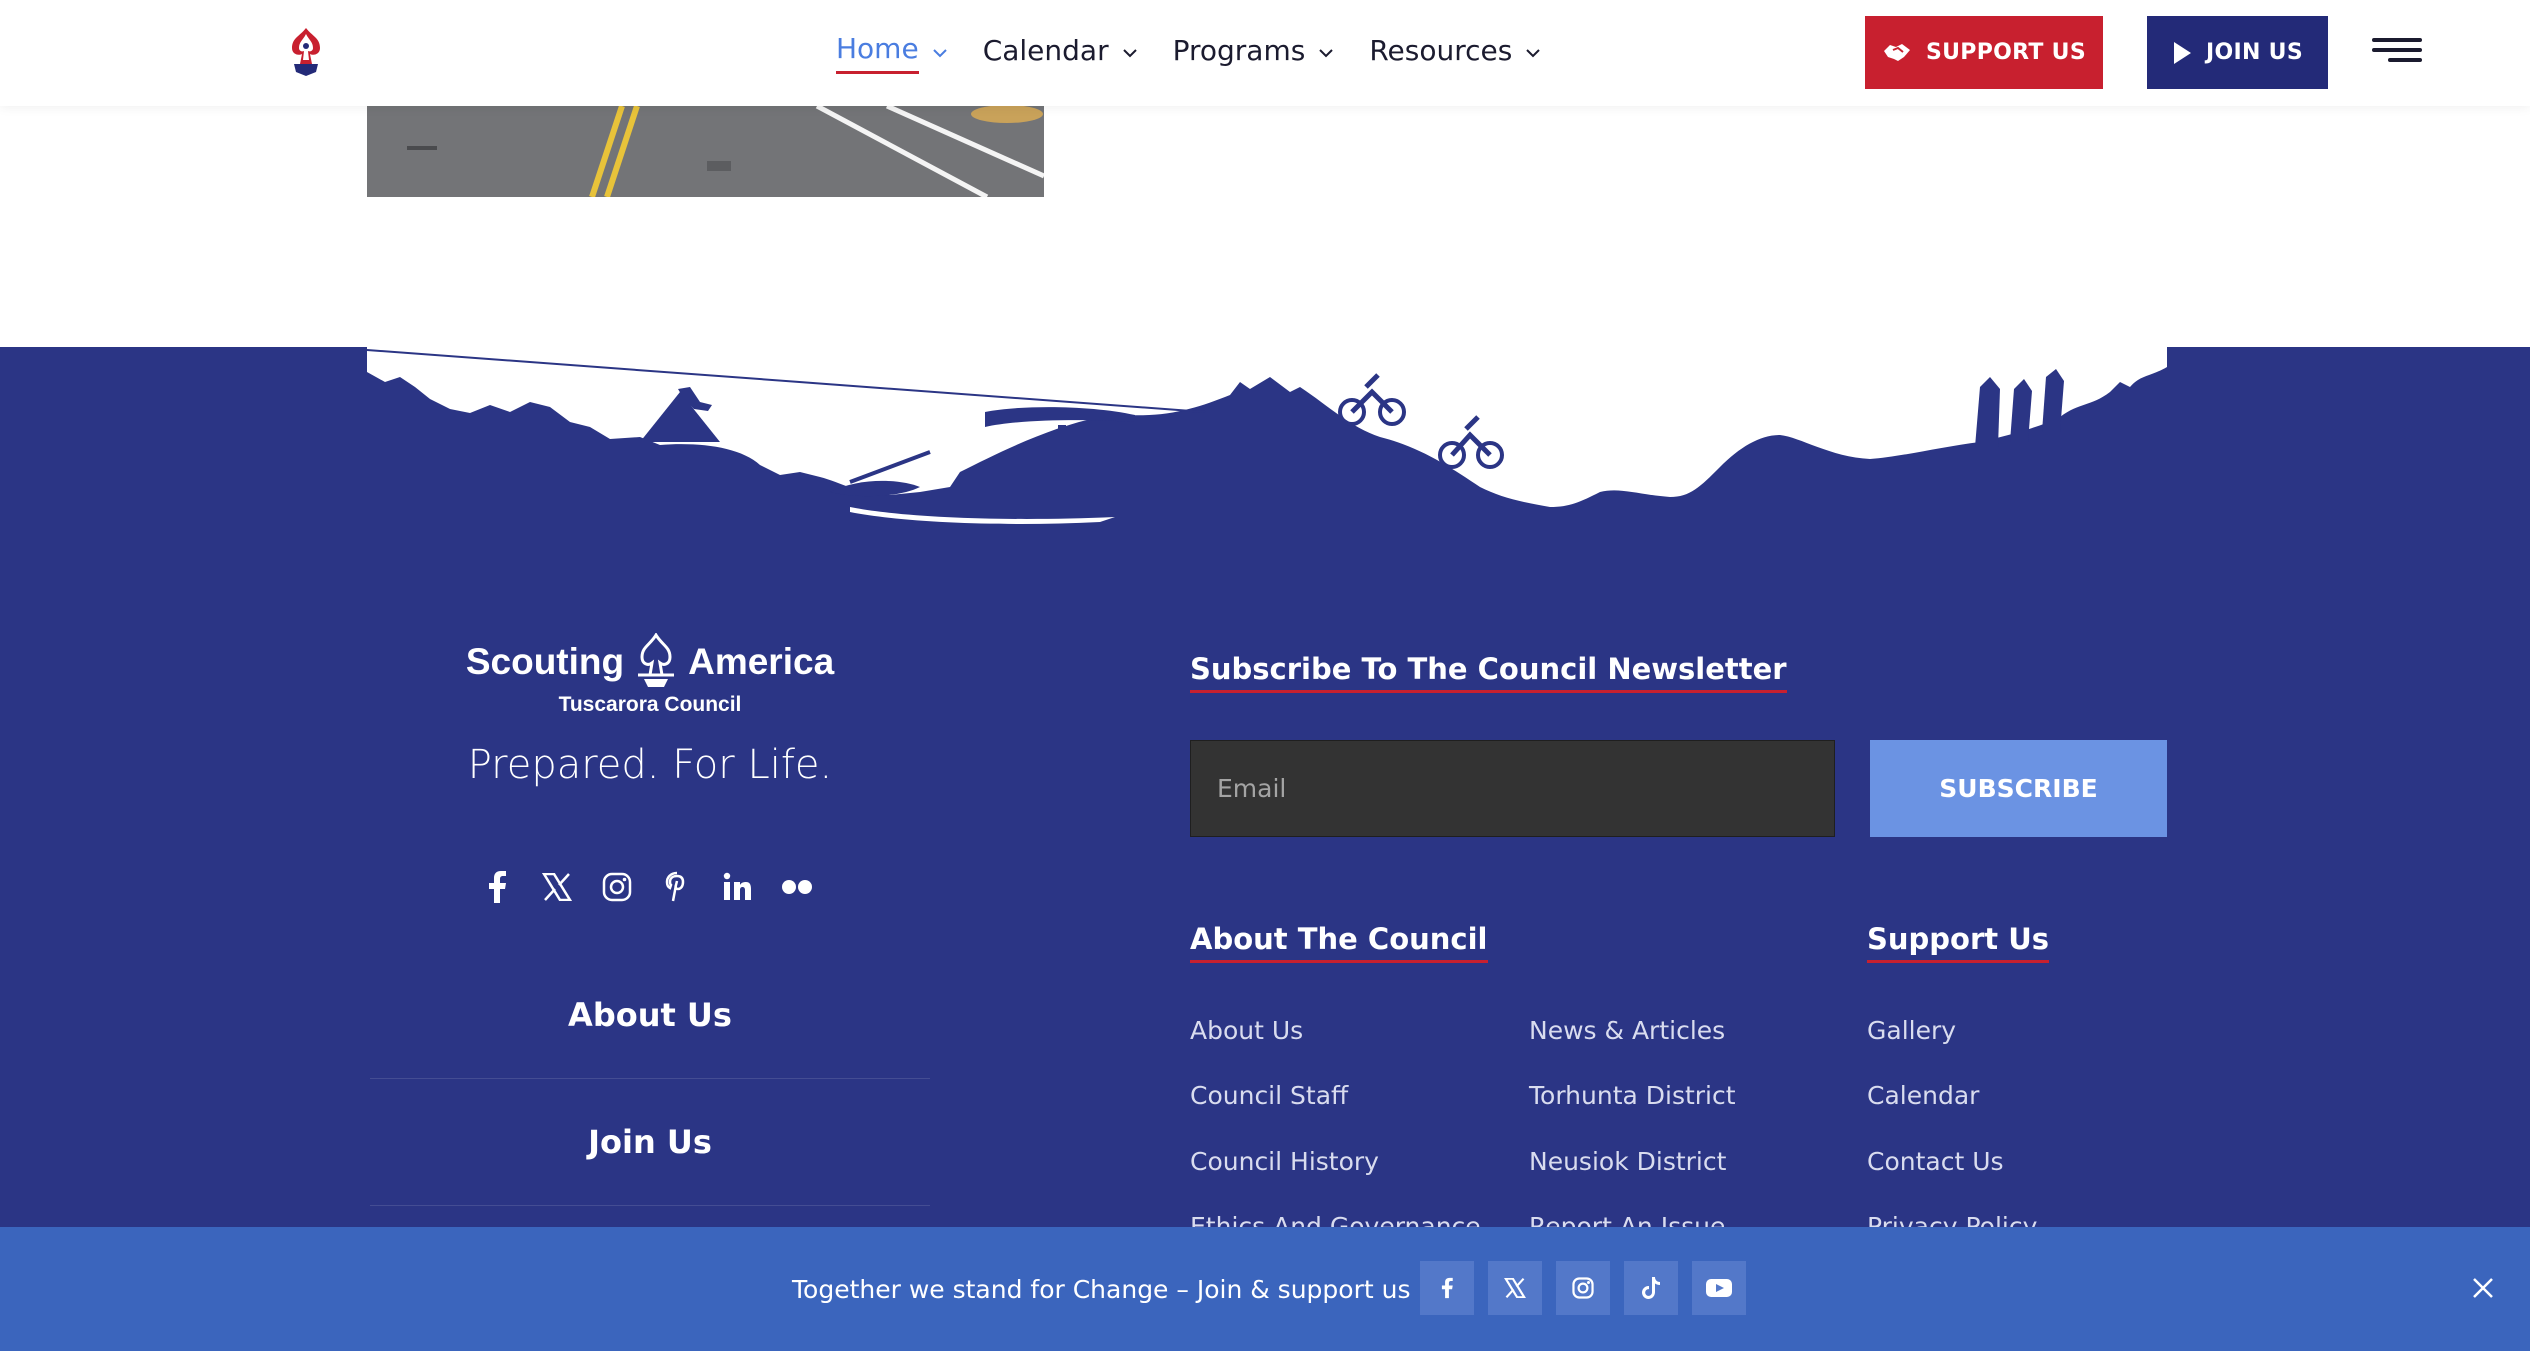 This screenshot has height=1351, width=2530. I want to click on fleur-de-lis-icon, so click(656, 660).